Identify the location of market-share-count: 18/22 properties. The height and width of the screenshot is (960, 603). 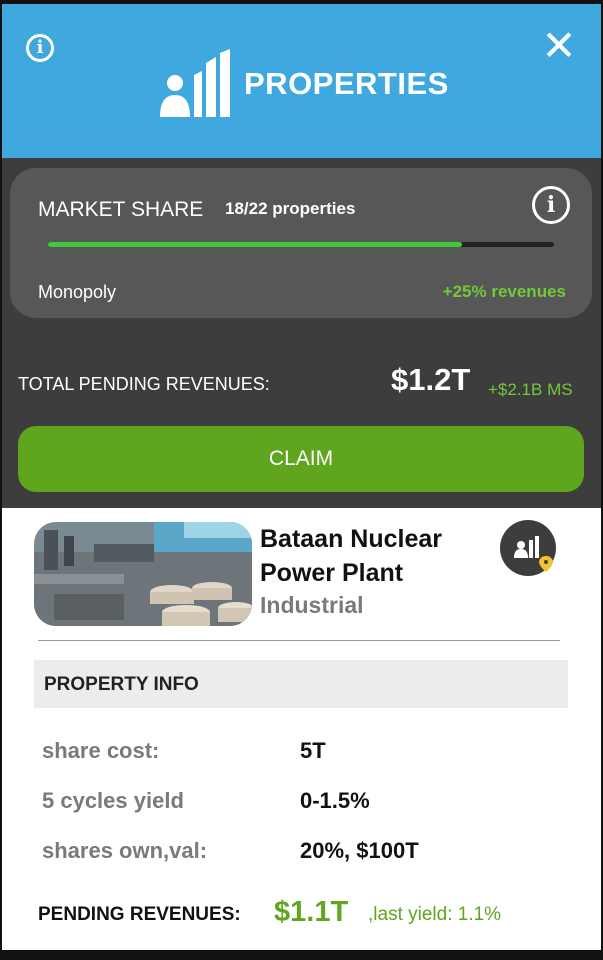
(290, 208).